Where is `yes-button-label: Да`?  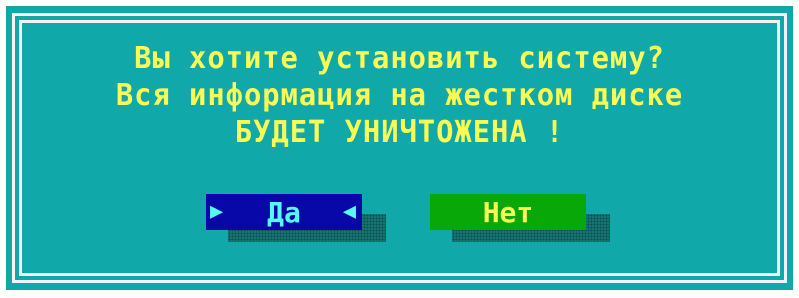
yes-button-label: Да is located at coordinates (284, 212).